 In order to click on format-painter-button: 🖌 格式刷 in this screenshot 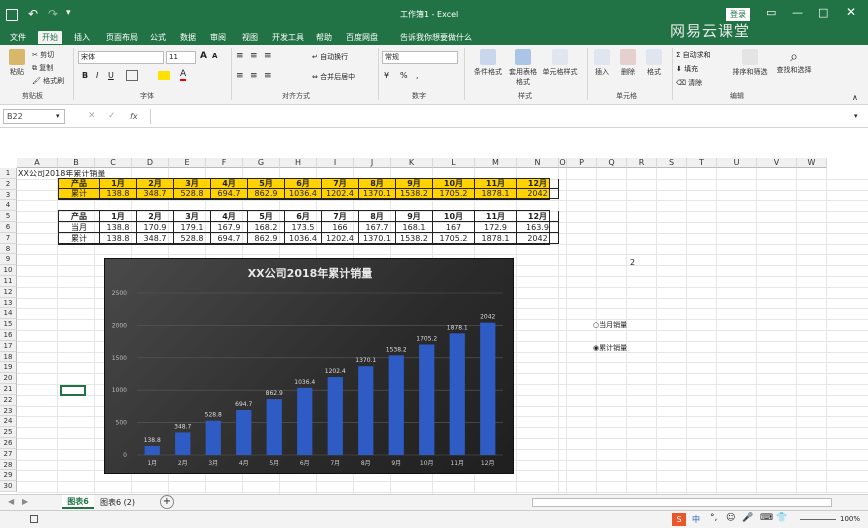, I will do `click(48, 81)`.